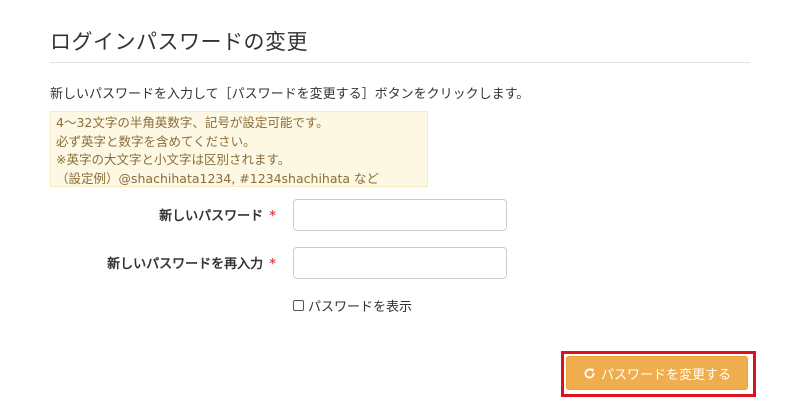 This screenshot has width=800, height=414. Describe the element at coordinates (211, 216) in the screenshot. I see `new-password-label-text: 新しいパスワード` at that location.